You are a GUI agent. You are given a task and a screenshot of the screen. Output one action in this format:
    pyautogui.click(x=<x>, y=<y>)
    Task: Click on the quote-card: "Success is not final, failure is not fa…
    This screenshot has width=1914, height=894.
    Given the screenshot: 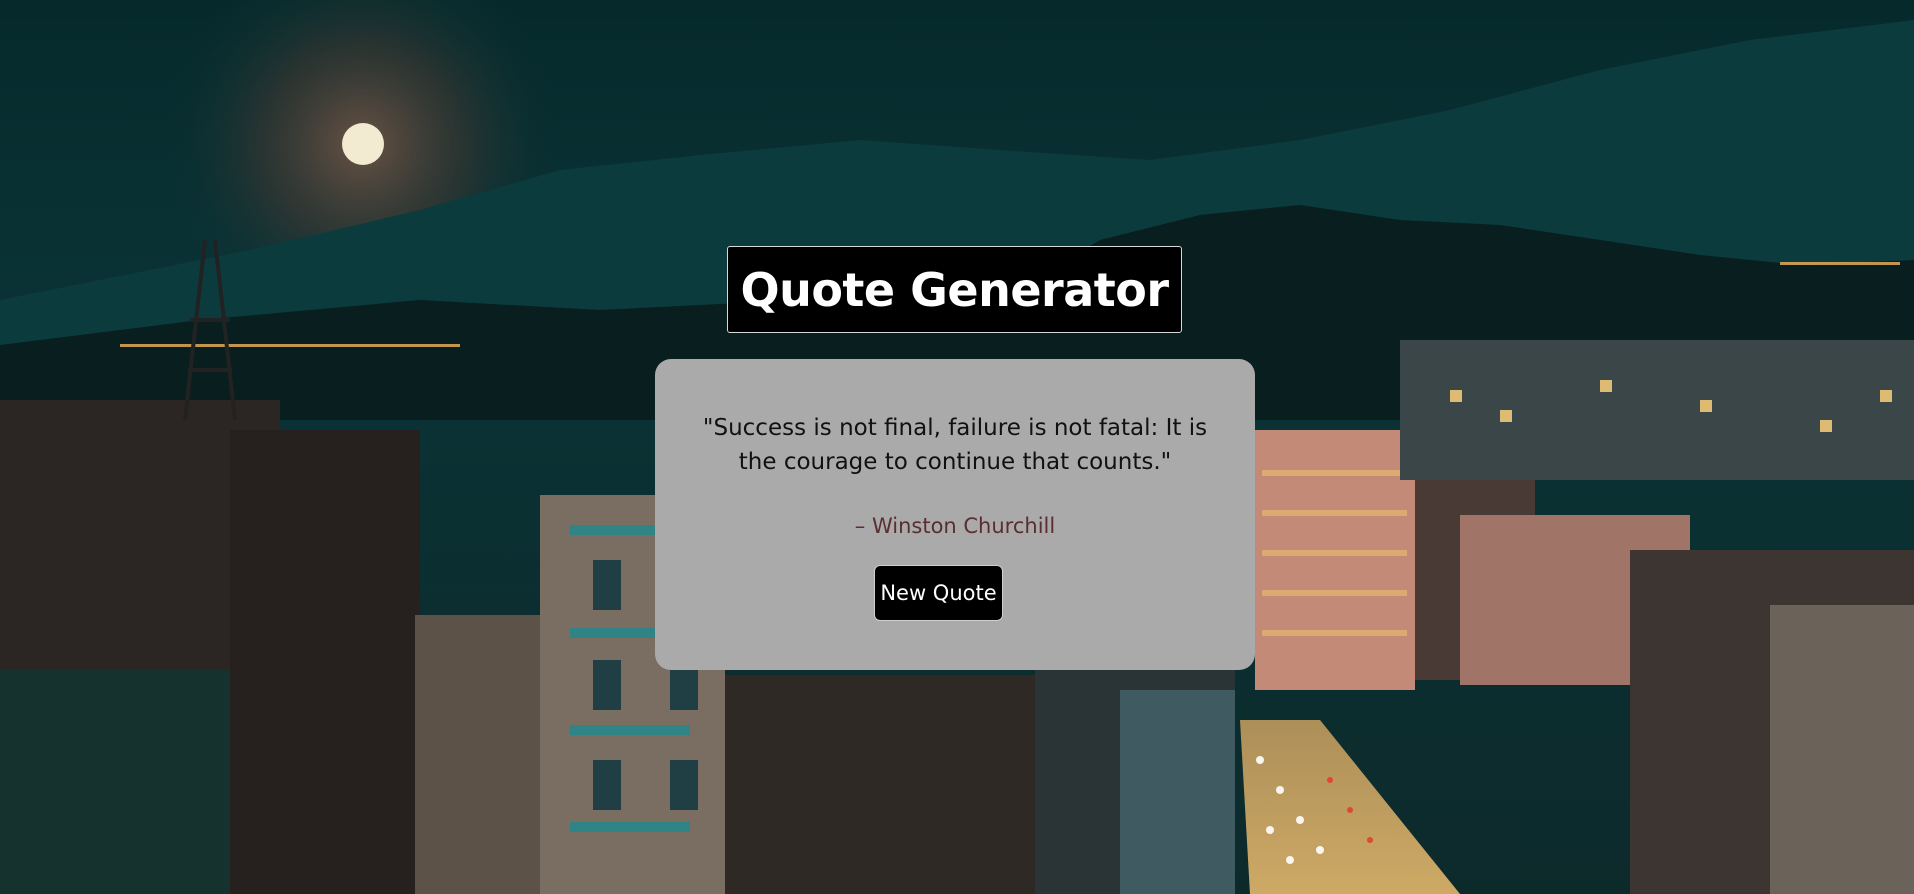 What is the action you would take?
    pyautogui.click(x=955, y=514)
    